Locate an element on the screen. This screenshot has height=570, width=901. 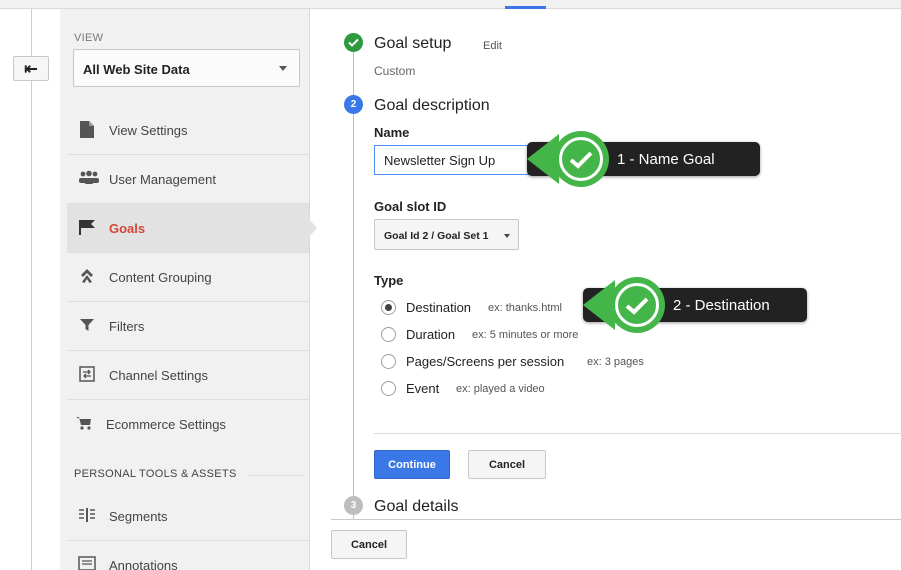
segments-icon is located at coordinates (87, 516).